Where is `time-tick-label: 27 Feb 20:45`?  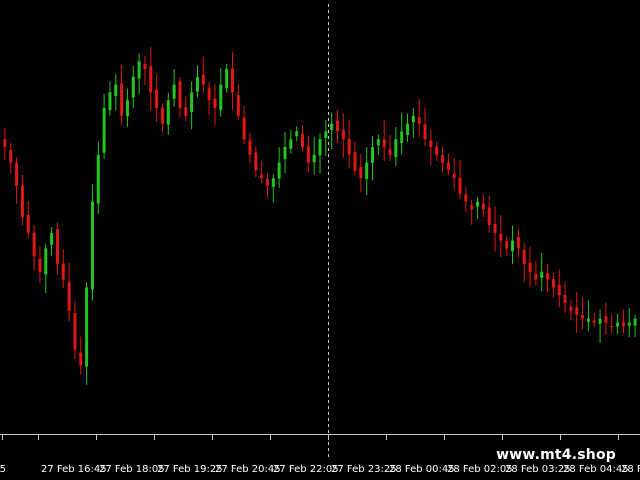
time-tick-label: 27 Feb 20:45 is located at coordinates (248, 469).